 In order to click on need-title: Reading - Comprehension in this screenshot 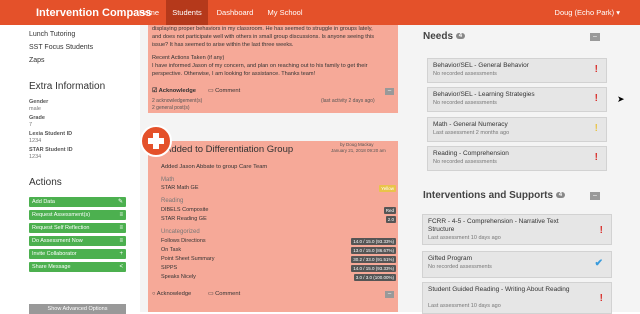, I will do `click(471, 153)`.